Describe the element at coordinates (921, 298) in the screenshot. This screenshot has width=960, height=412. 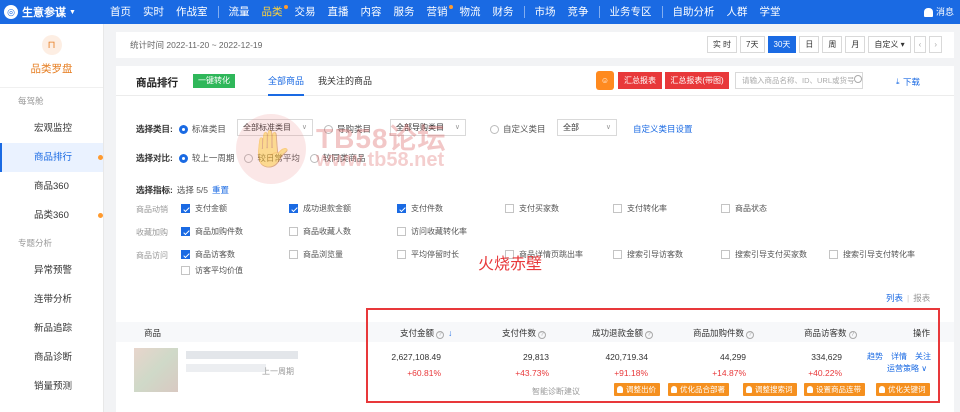
I see `view-chart-link: 报表` at that location.